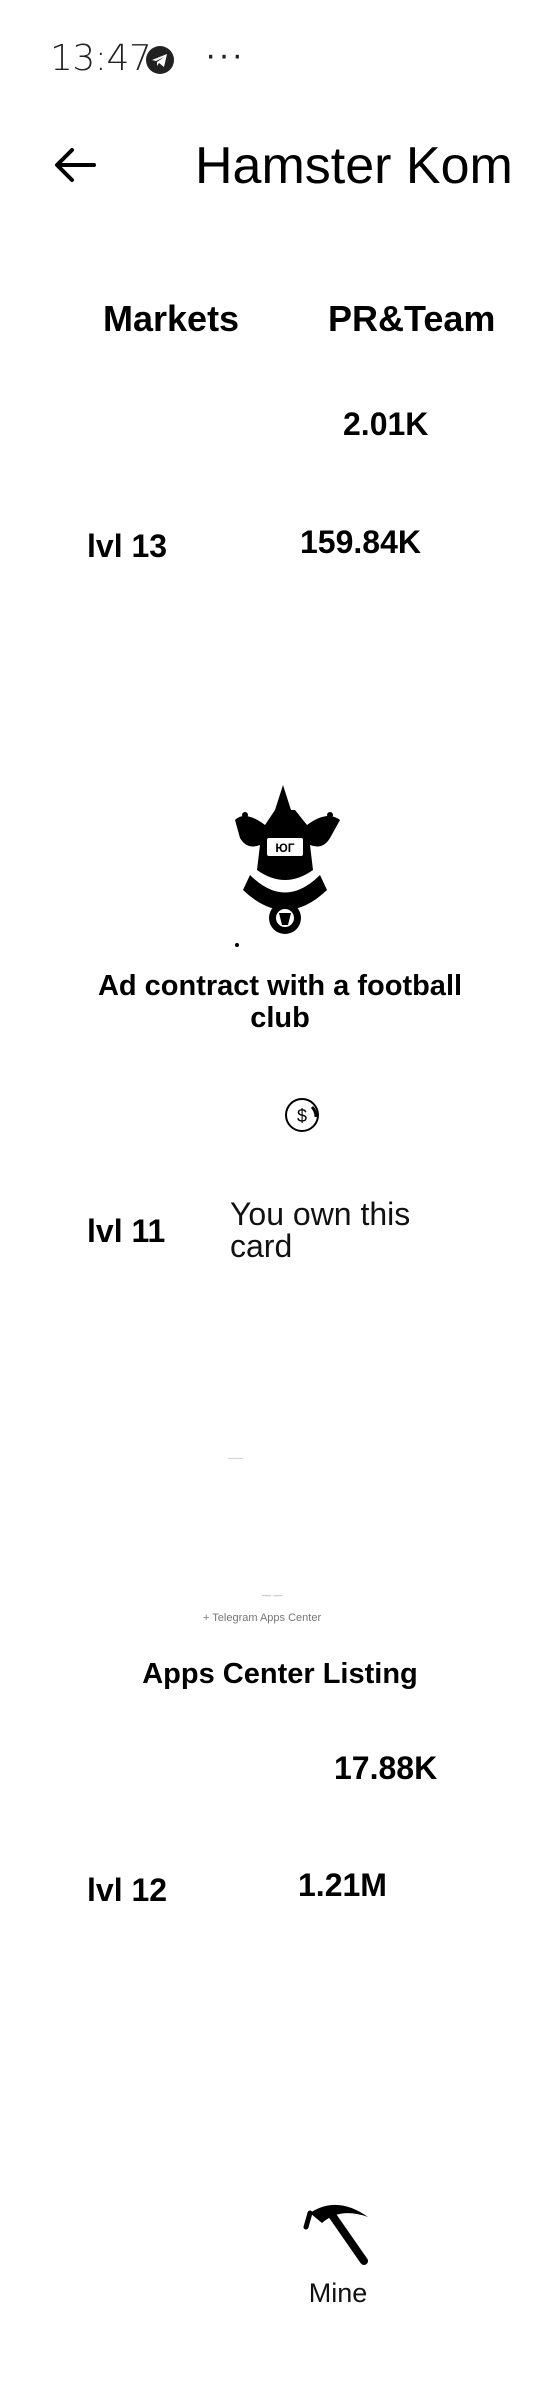 Image resolution: width=540 pixels, height=2400 pixels. I want to click on card-title-football: Ad contract with a football club, so click(280, 1002).